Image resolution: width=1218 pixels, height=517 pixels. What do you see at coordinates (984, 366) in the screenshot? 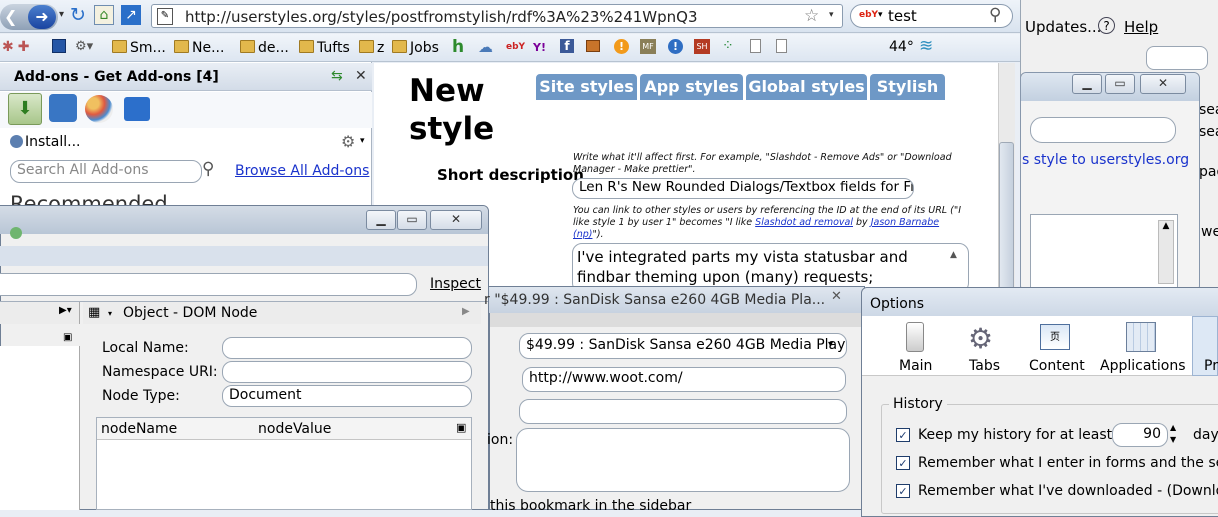
I see `options-tab-tabs: Tabs` at bounding box center [984, 366].